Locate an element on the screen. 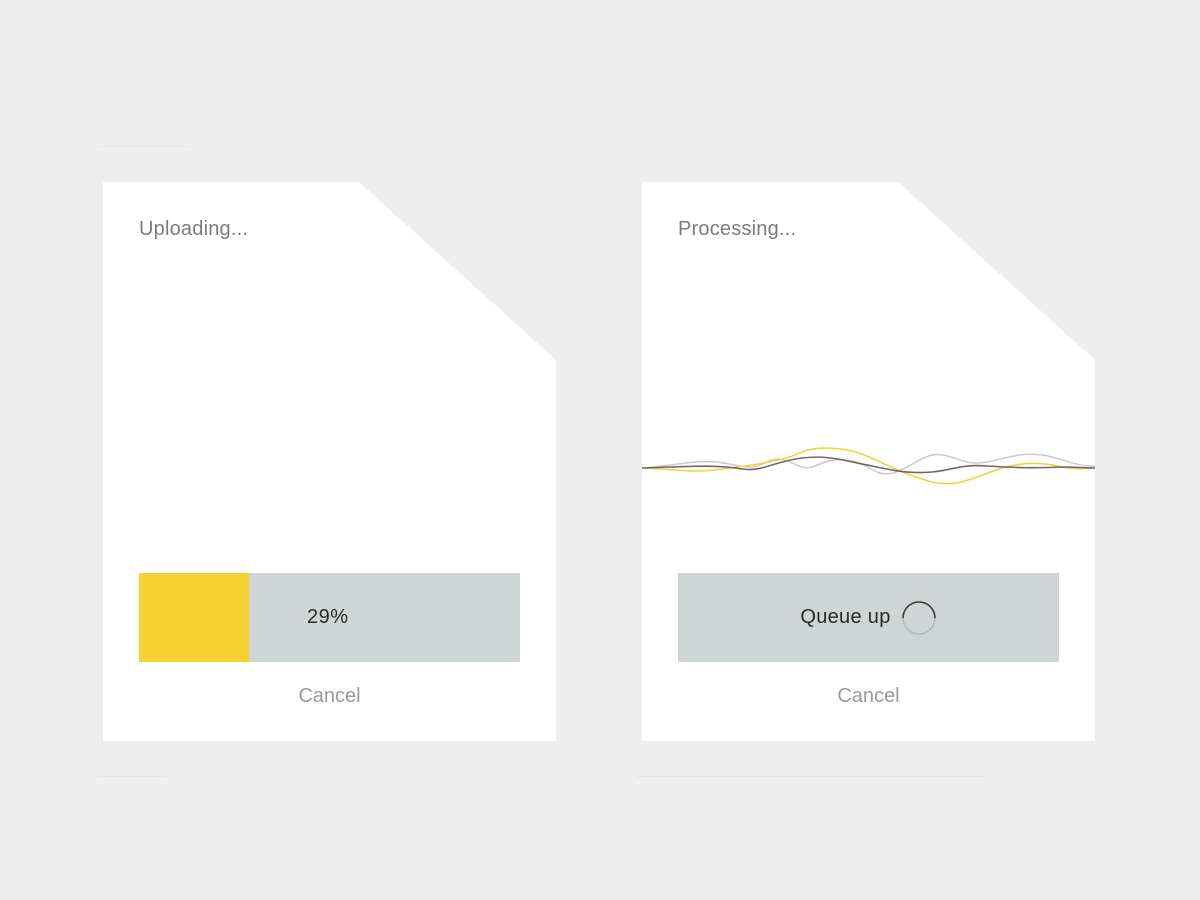  processing-cancel-button: Cancel is located at coordinates (868, 696).